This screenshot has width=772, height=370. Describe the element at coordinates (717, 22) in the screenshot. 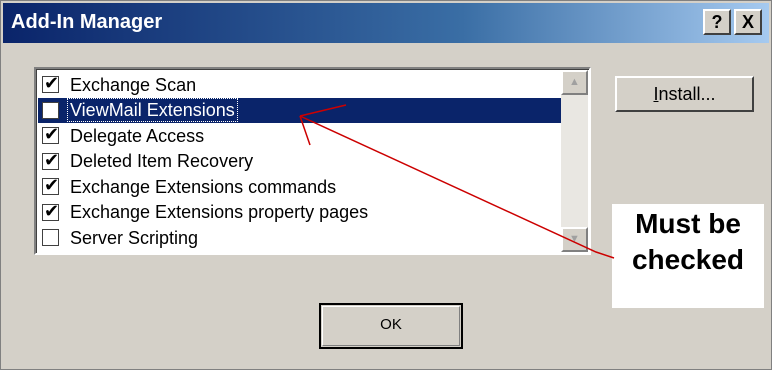

I see `help-button: ?` at that location.